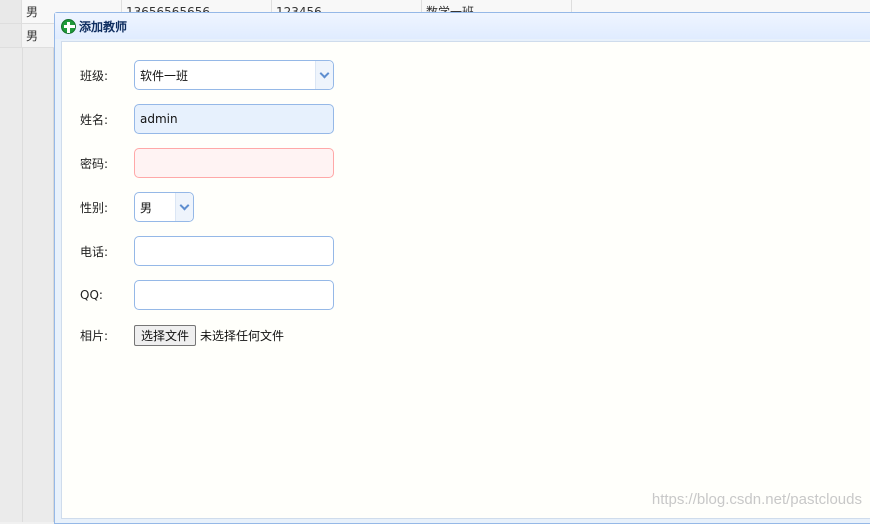 This screenshot has height=524, width=870. What do you see at coordinates (27, 285) in the screenshot?
I see `background-sidebar` at bounding box center [27, 285].